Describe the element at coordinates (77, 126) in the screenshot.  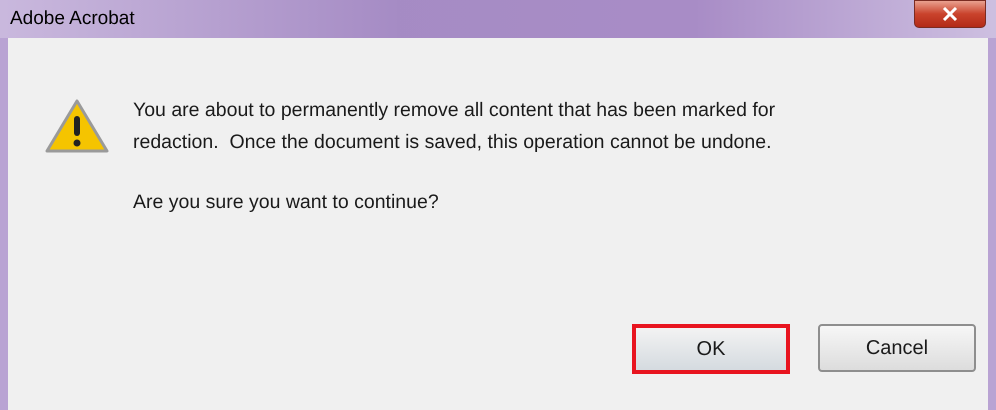
I see `warning-icon` at that location.